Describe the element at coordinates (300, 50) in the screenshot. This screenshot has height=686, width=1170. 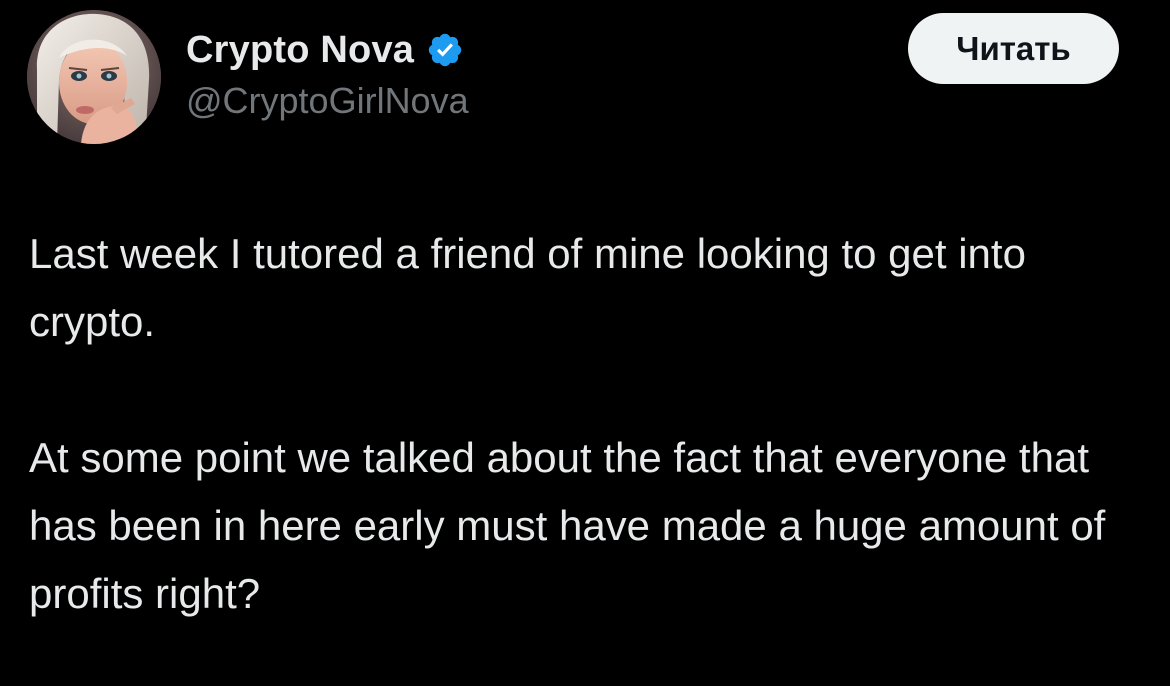
I see `author-display-name: Crypto Nova` at that location.